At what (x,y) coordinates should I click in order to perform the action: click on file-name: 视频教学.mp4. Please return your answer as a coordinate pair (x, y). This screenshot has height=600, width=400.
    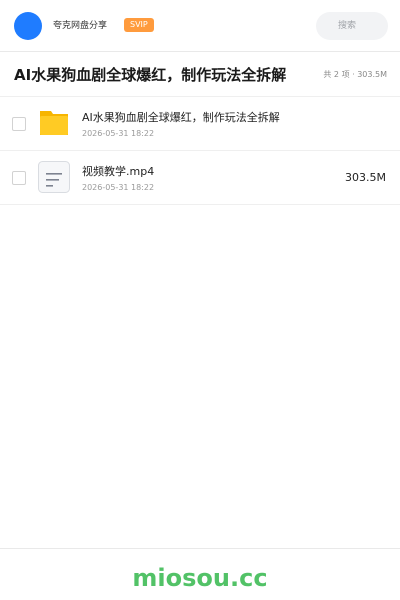
    Looking at the image, I should click on (118, 172).